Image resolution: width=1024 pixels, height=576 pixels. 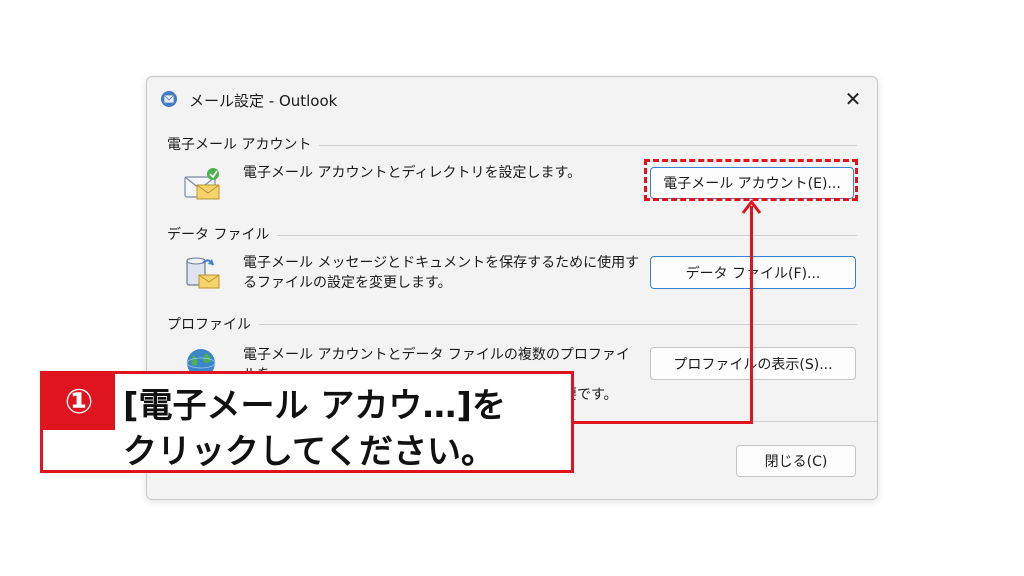 What do you see at coordinates (263, 101) in the screenshot?
I see `window-title: メール設定 - Outlook` at bounding box center [263, 101].